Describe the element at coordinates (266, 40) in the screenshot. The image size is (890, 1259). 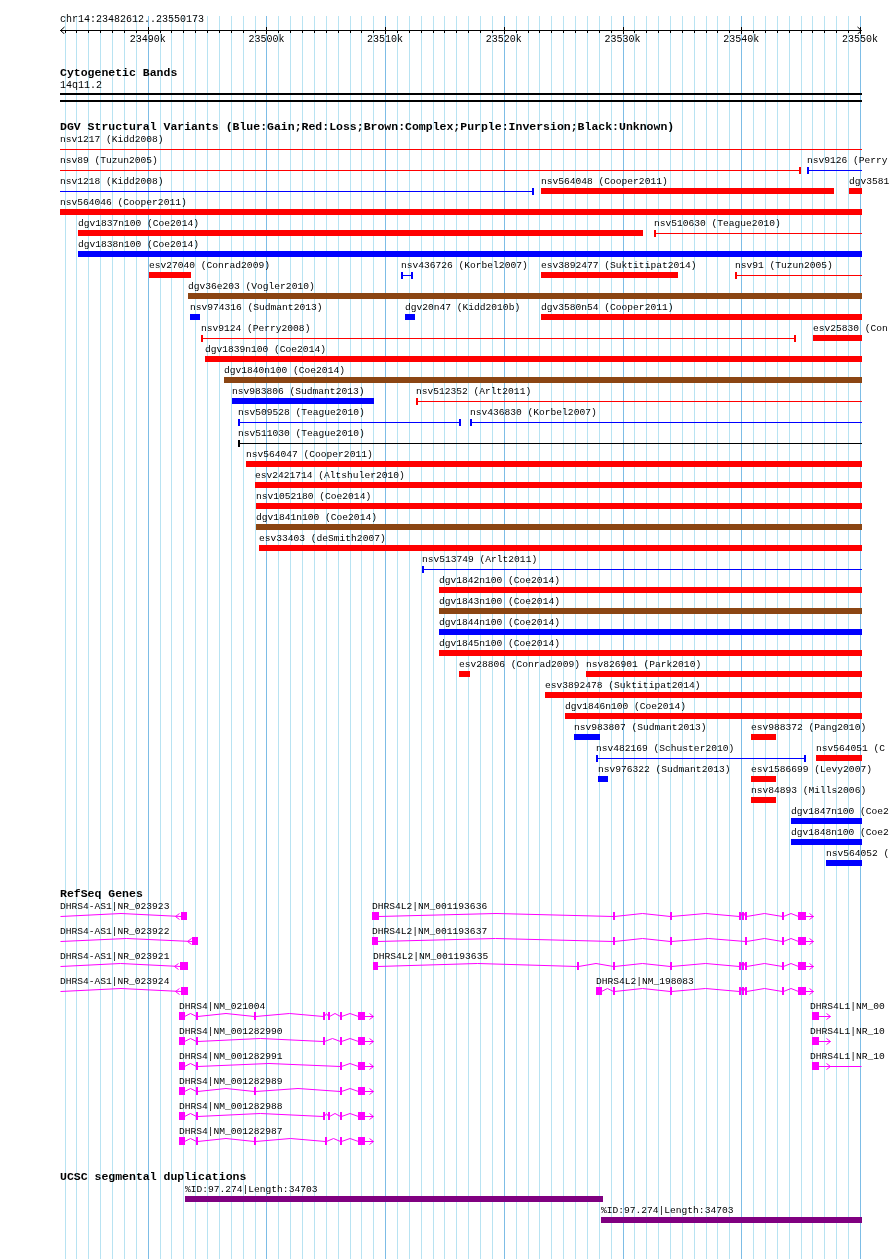
I see `tick-label: 23500k` at that location.